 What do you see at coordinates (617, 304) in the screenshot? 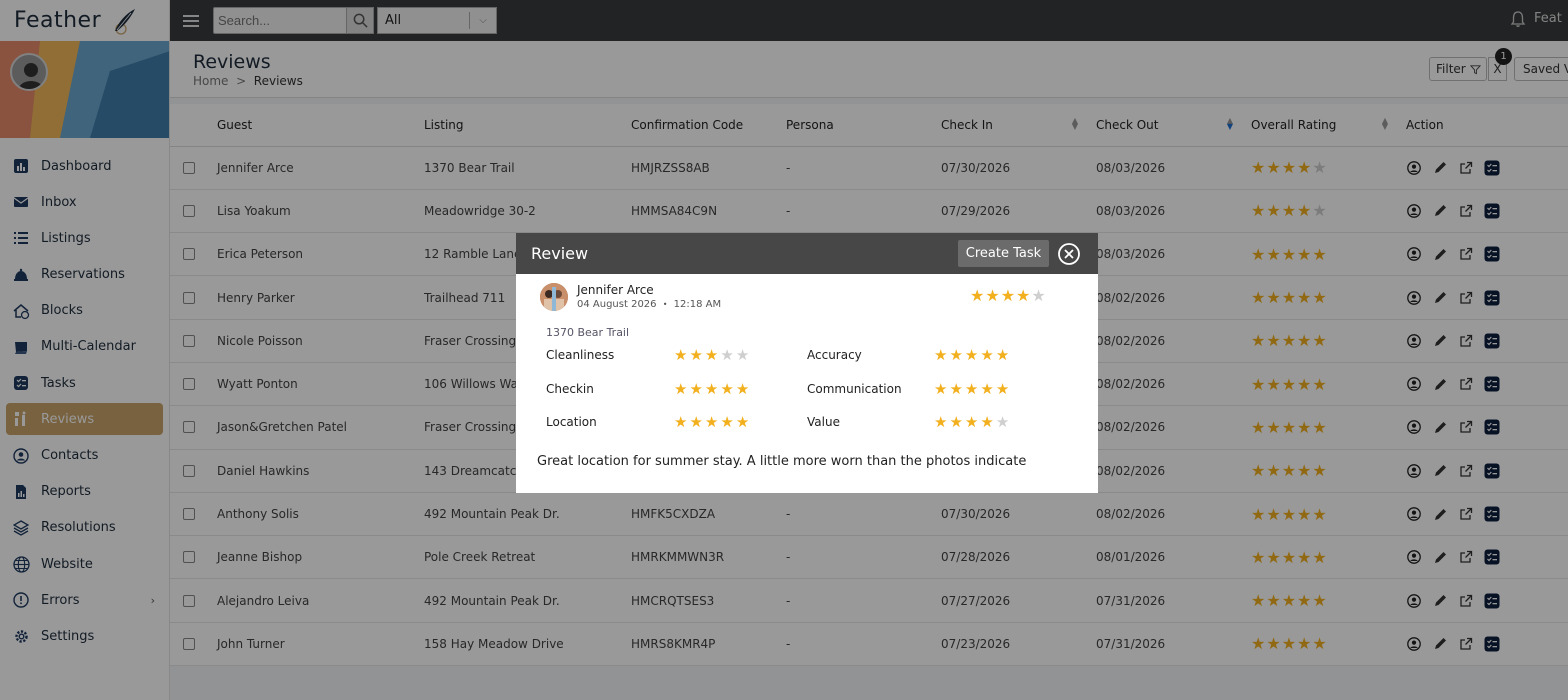
I see `review-date: 04 August 2026` at bounding box center [617, 304].